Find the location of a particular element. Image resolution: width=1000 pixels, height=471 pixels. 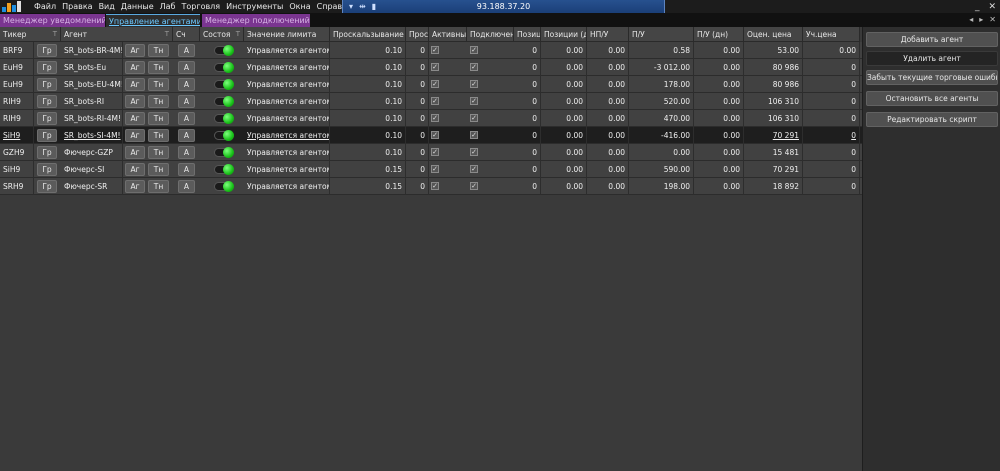

menu-windows: Окна is located at coordinates (299, 6).